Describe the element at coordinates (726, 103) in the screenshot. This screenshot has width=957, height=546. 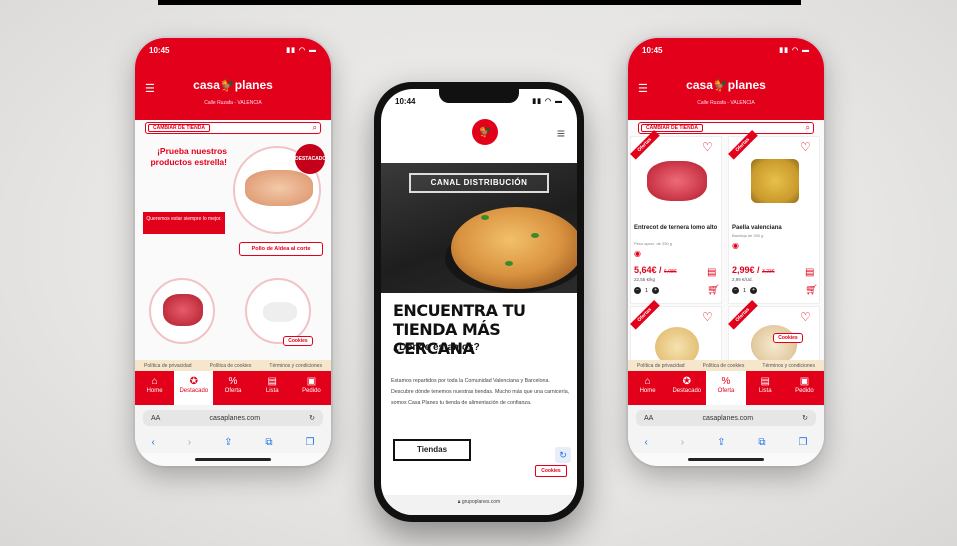
I see `store-location: Calle Ruzafa - VALENCIA` at that location.